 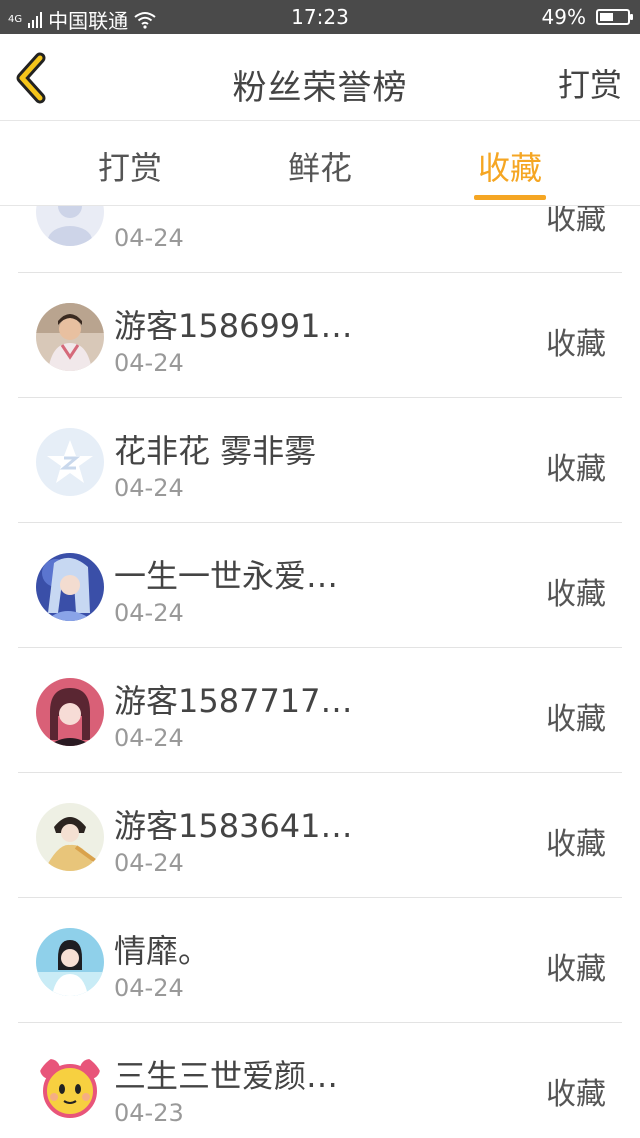 I want to click on battery-percent: 49%, so click(x=563, y=17).